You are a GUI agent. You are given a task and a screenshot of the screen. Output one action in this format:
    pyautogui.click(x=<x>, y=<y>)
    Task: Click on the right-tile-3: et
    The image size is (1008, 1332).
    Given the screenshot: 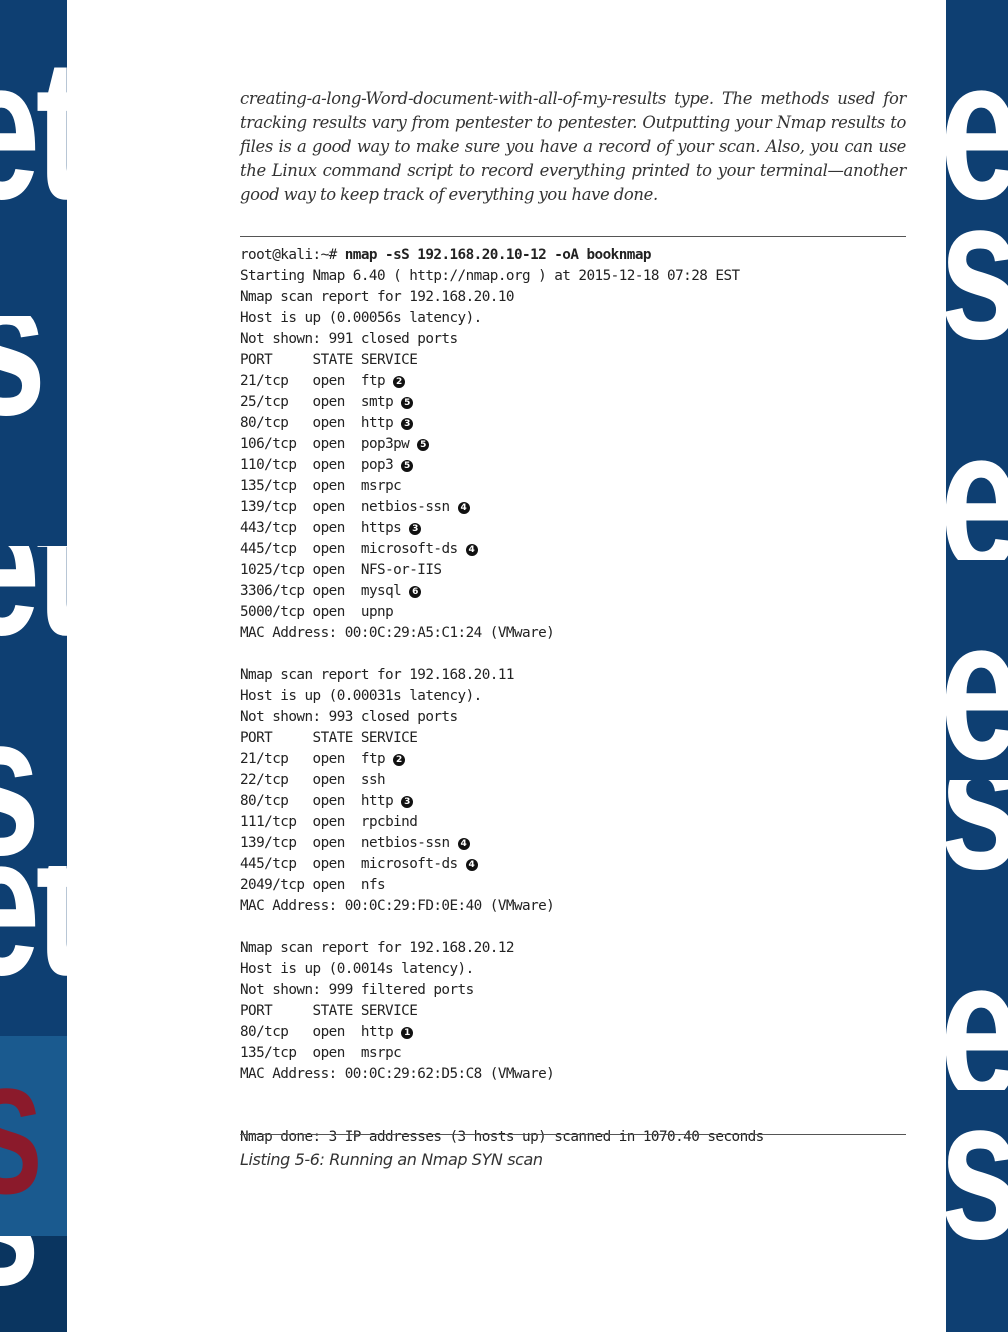 What is the action you would take?
    pyautogui.click(x=977, y=470)
    